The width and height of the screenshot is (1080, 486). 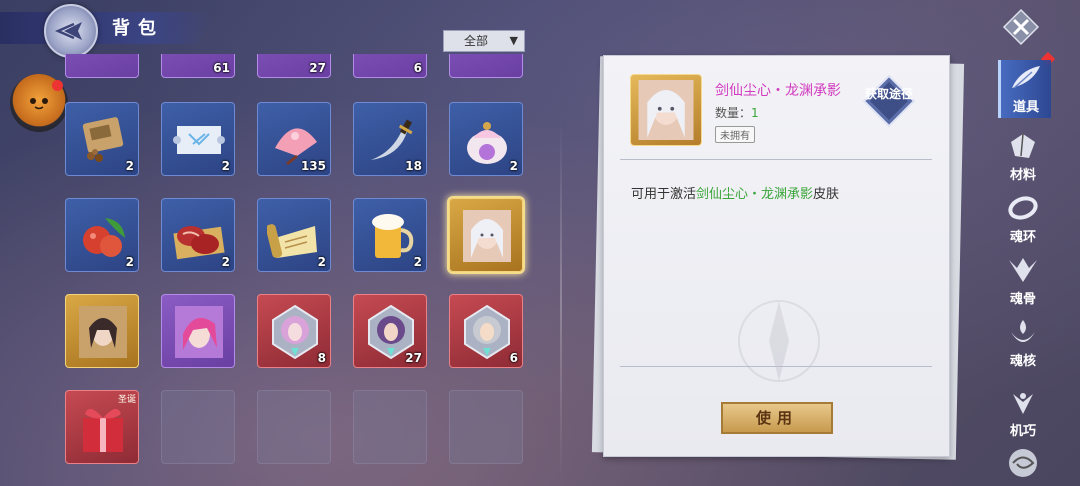 I want to click on nav-tab-more, so click(x=1023, y=463).